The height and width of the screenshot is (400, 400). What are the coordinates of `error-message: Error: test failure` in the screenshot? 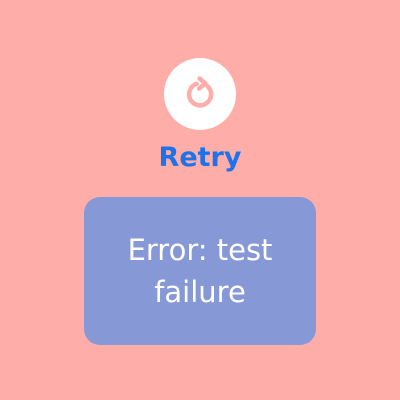 It's located at (200, 271).